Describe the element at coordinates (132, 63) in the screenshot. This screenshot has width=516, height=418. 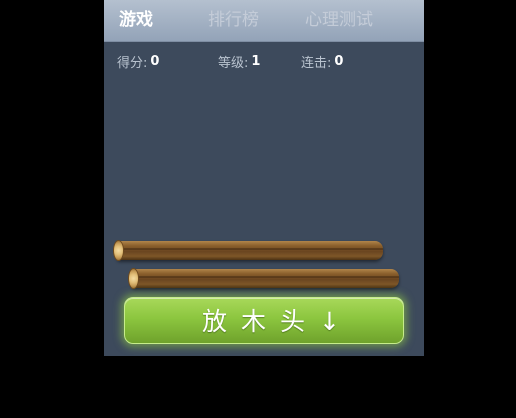
I see `score-label: 得分:` at that location.